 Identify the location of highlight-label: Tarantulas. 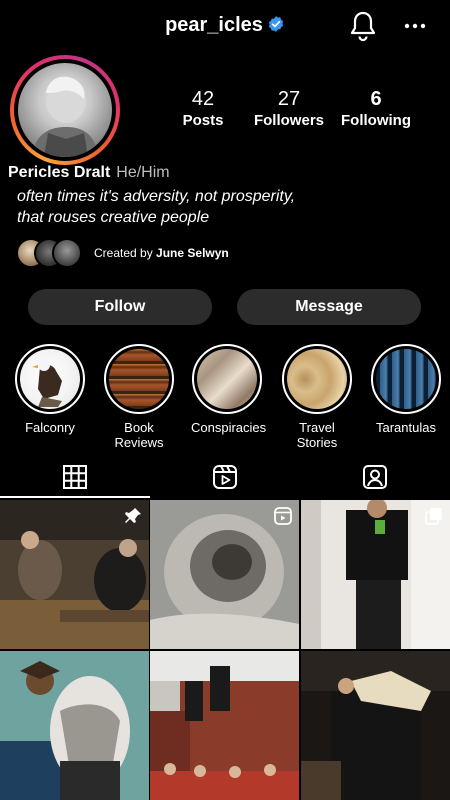
(406, 427).